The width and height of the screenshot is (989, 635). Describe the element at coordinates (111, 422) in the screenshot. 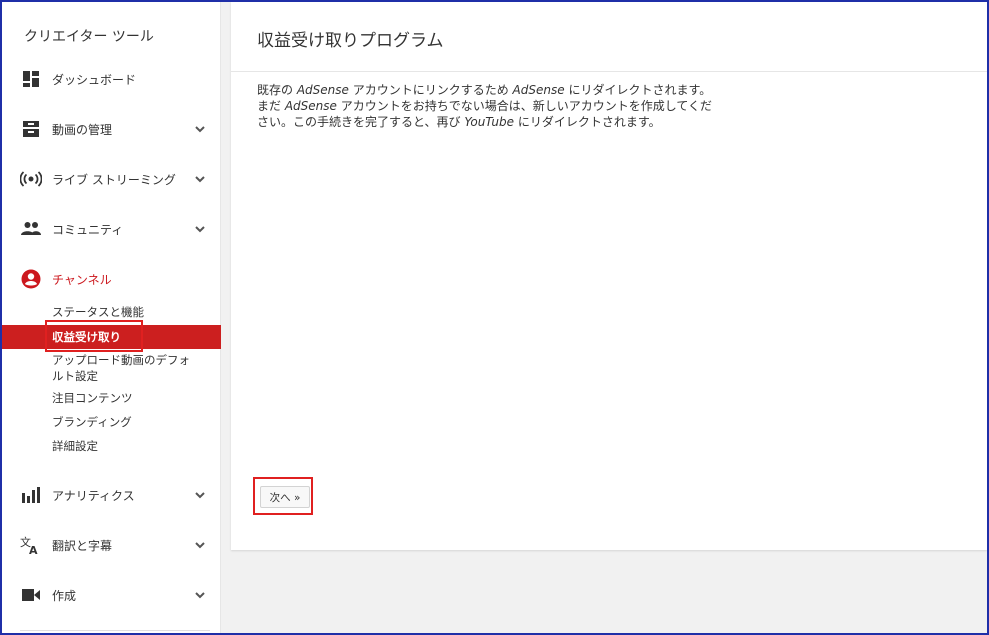

I see `sidebar-subitem-branding: ブランディング` at that location.